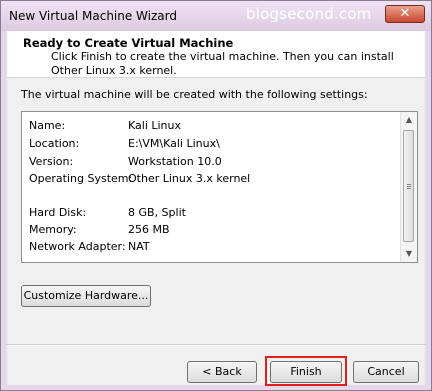 This screenshot has height=391, width=432. What do you see at coordinates (53, 229) in the screenshot?
I see `setting-label: Memory:` at bounding box center [53, 229].